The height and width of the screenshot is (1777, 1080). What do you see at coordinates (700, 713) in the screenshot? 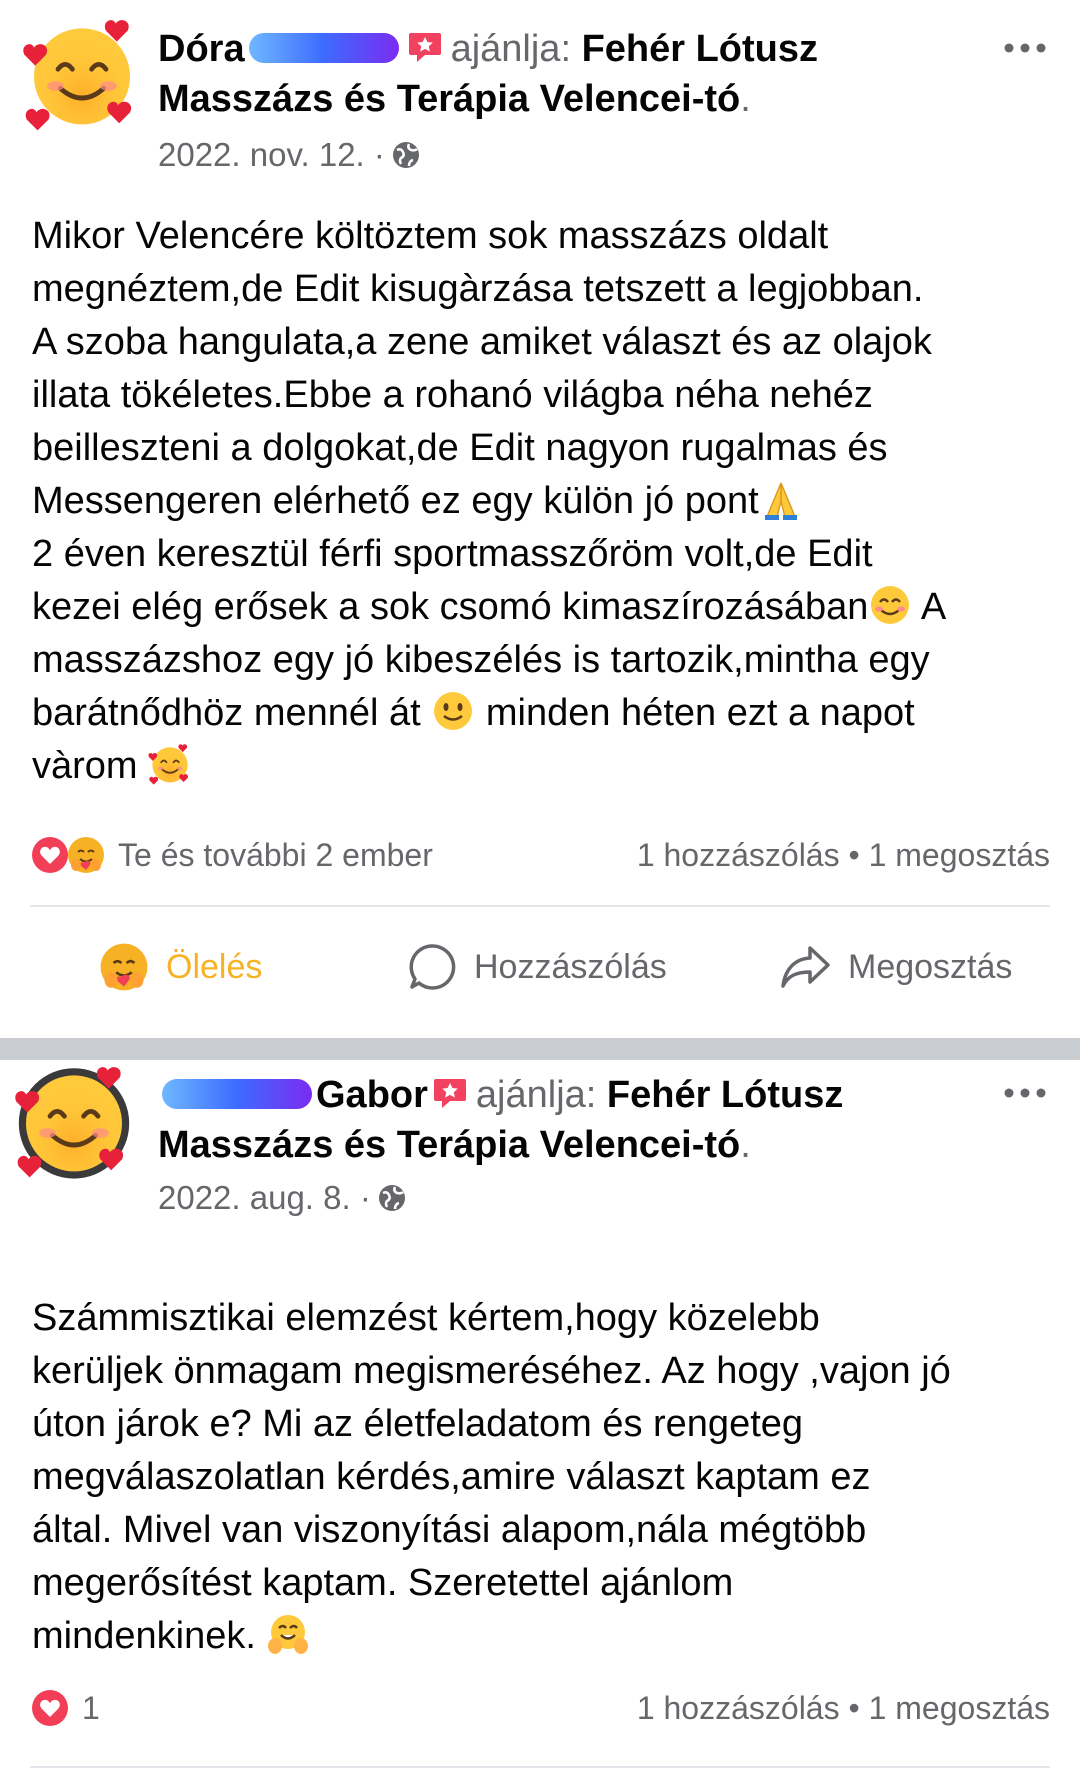
I see `body-line-text: minden héten ezt a napot` at bounding box center [700, 713].